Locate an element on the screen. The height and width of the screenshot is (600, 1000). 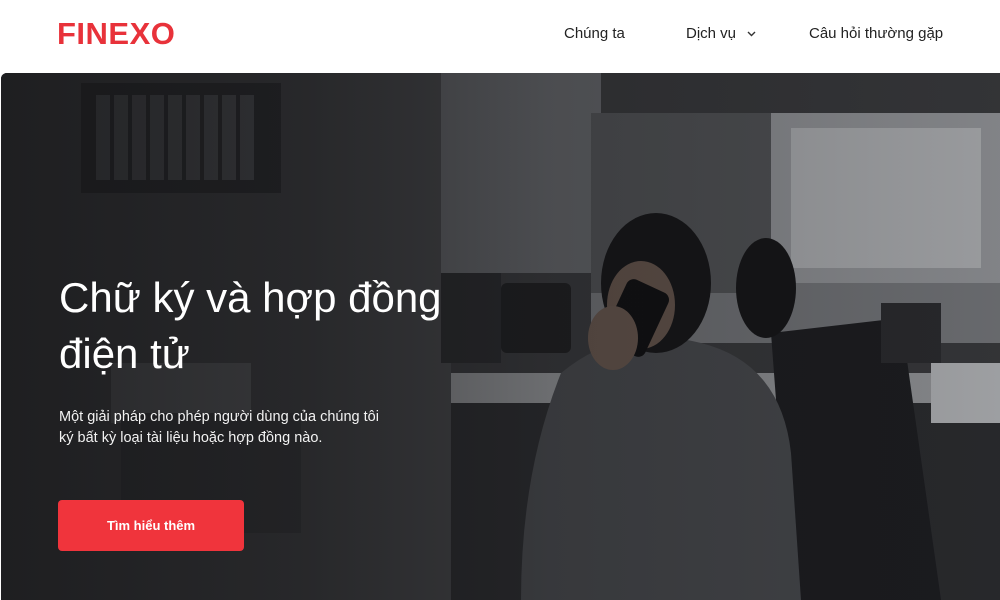
learn-more-button: Tìm hiểu thêm is located at coordinates (151, 525).